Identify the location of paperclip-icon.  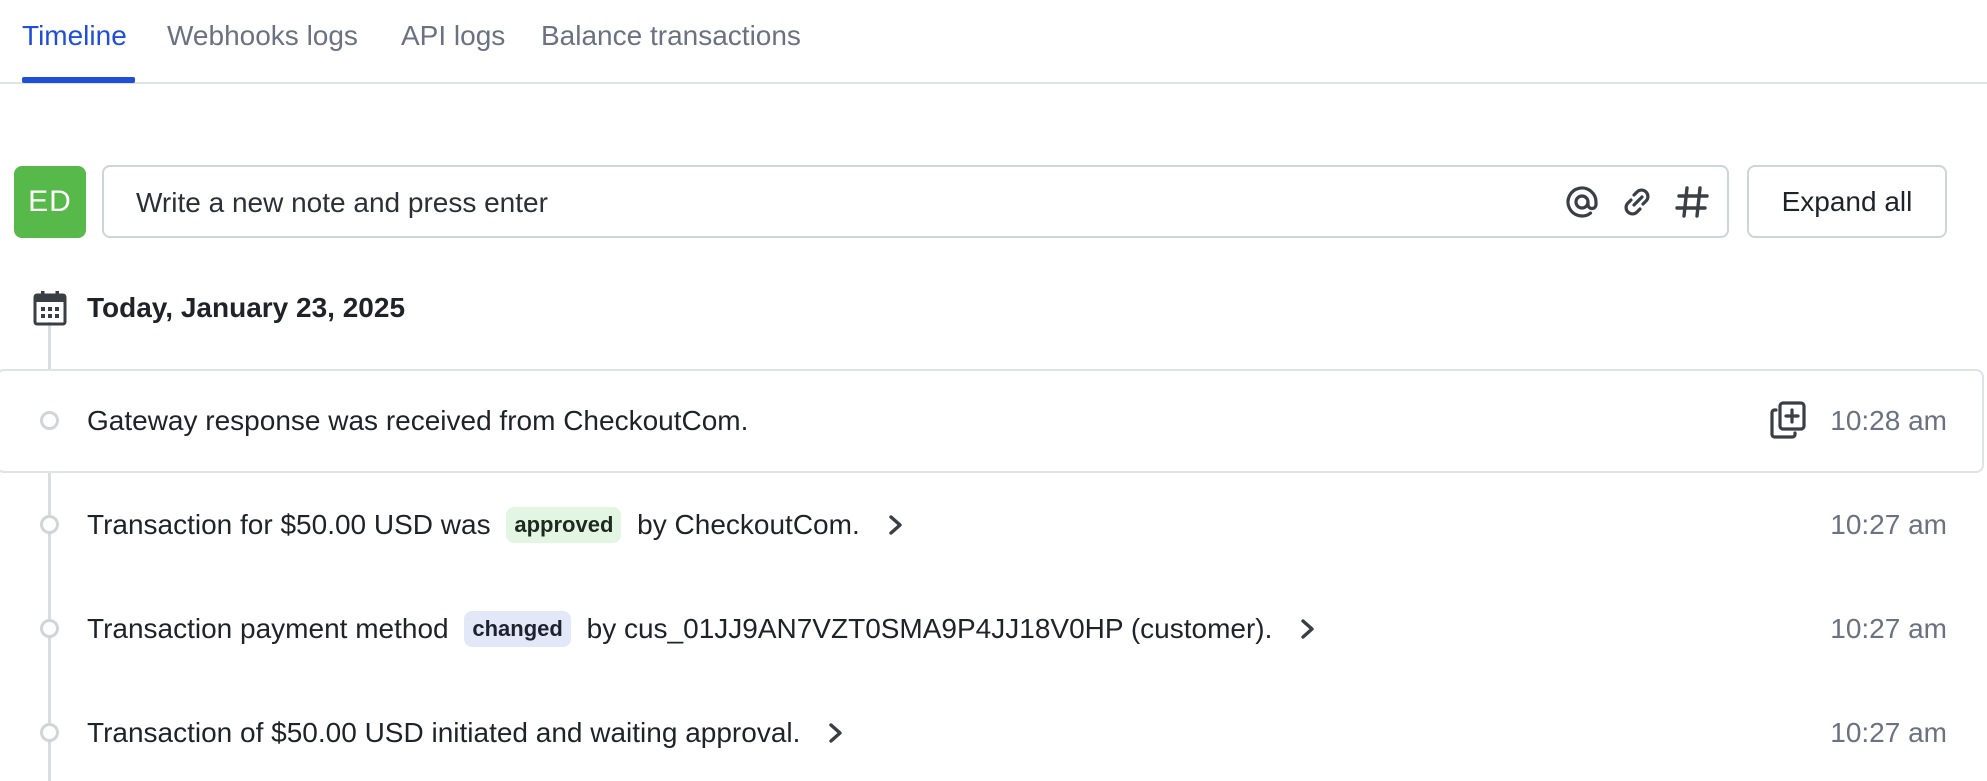
(1637, 202).